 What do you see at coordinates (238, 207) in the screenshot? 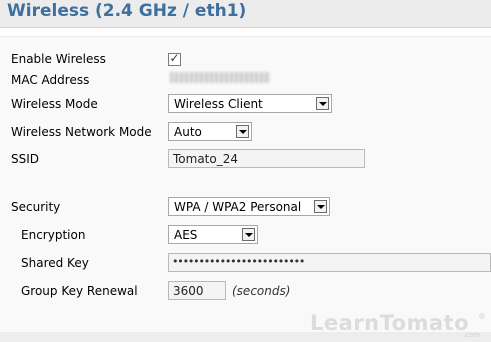
I see `security-value: WPA / WPA2 Personal` at bounding box center [238, 207].